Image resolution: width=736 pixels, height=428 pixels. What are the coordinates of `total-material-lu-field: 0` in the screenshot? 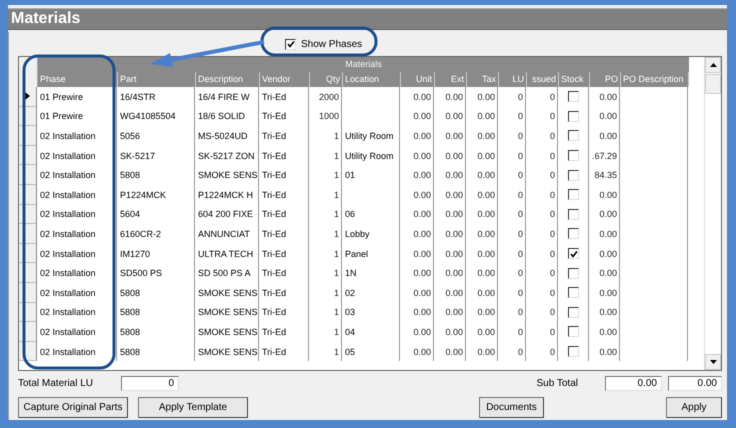 It's located at (150, 383).